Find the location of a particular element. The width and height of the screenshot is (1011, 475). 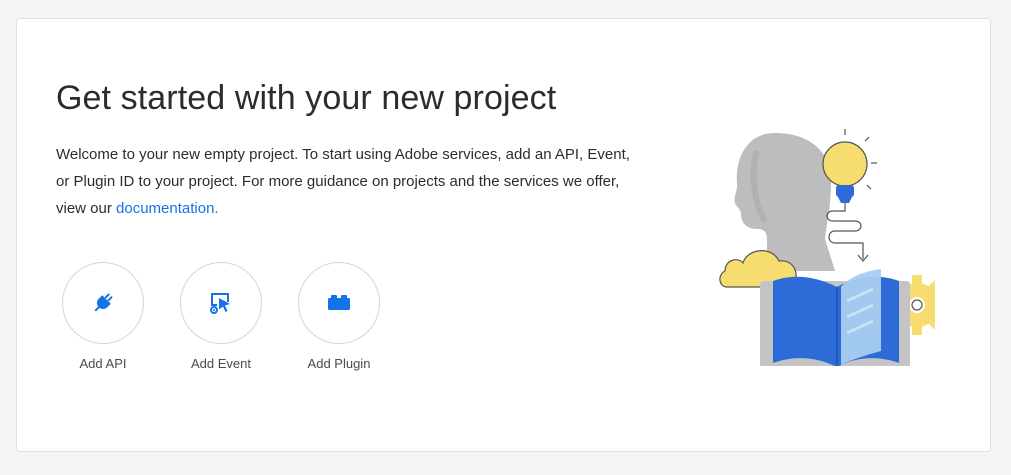

add-event-button: Add Event is located at coordinates (221, 316).